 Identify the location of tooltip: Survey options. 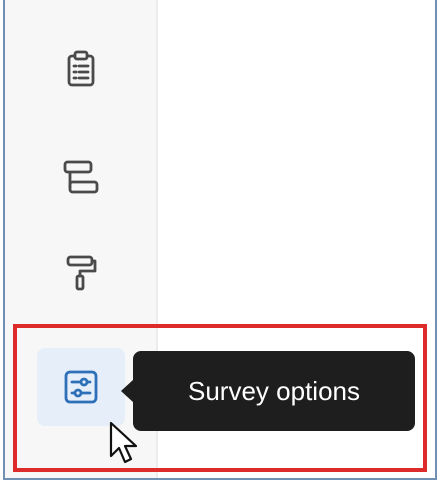
(274, 391).